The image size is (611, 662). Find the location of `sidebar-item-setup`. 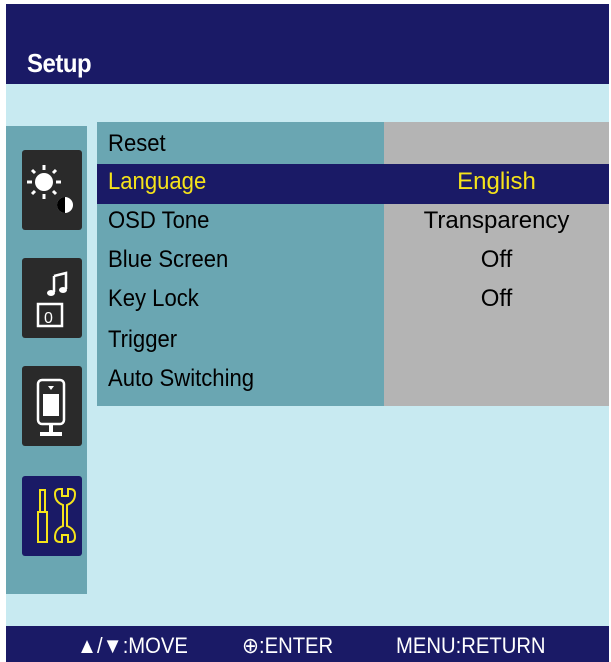

sidebar-item-setup is located at coordinates (52, 516).